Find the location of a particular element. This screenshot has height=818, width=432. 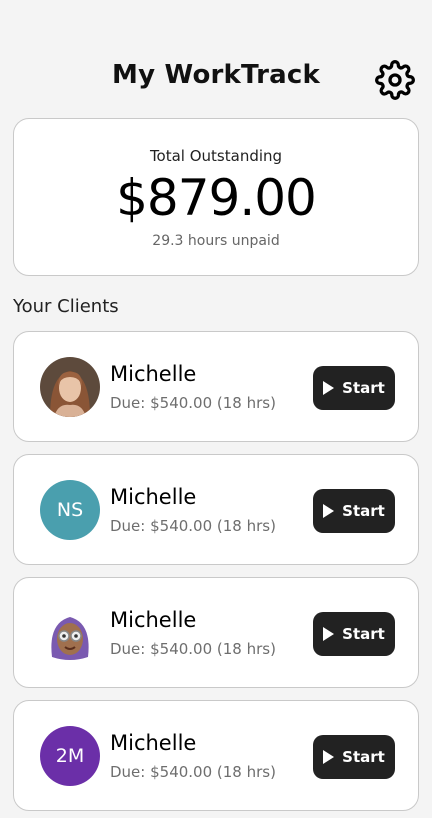

client-avatar-initials: NS is located at coordinates (70, 510).